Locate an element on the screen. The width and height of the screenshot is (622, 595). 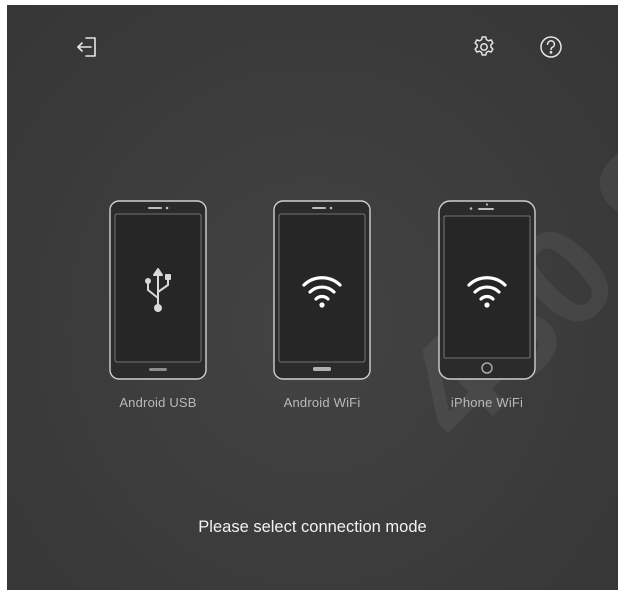
exit-icon is located at coordinates (88, 47).